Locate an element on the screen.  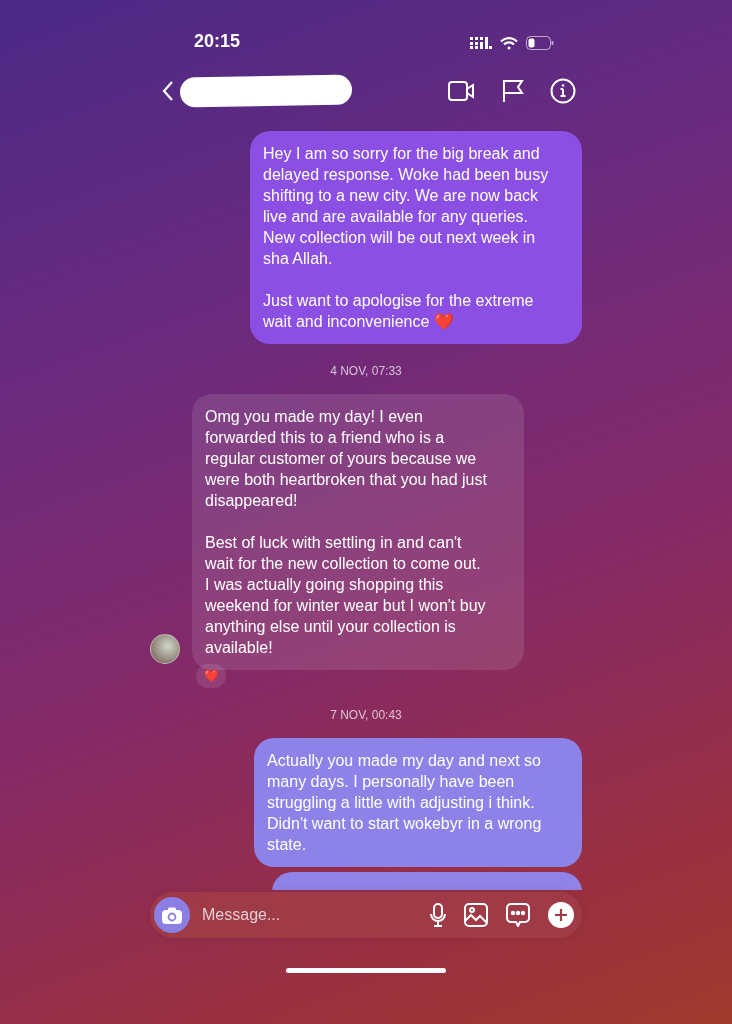
message-text: Best of luck with settling in and can't wait for the new collection to come out. I was actually going shopping this weekend for winter wear but I won't buy anything else until your collection is available! is located at coordinates (346, 595).